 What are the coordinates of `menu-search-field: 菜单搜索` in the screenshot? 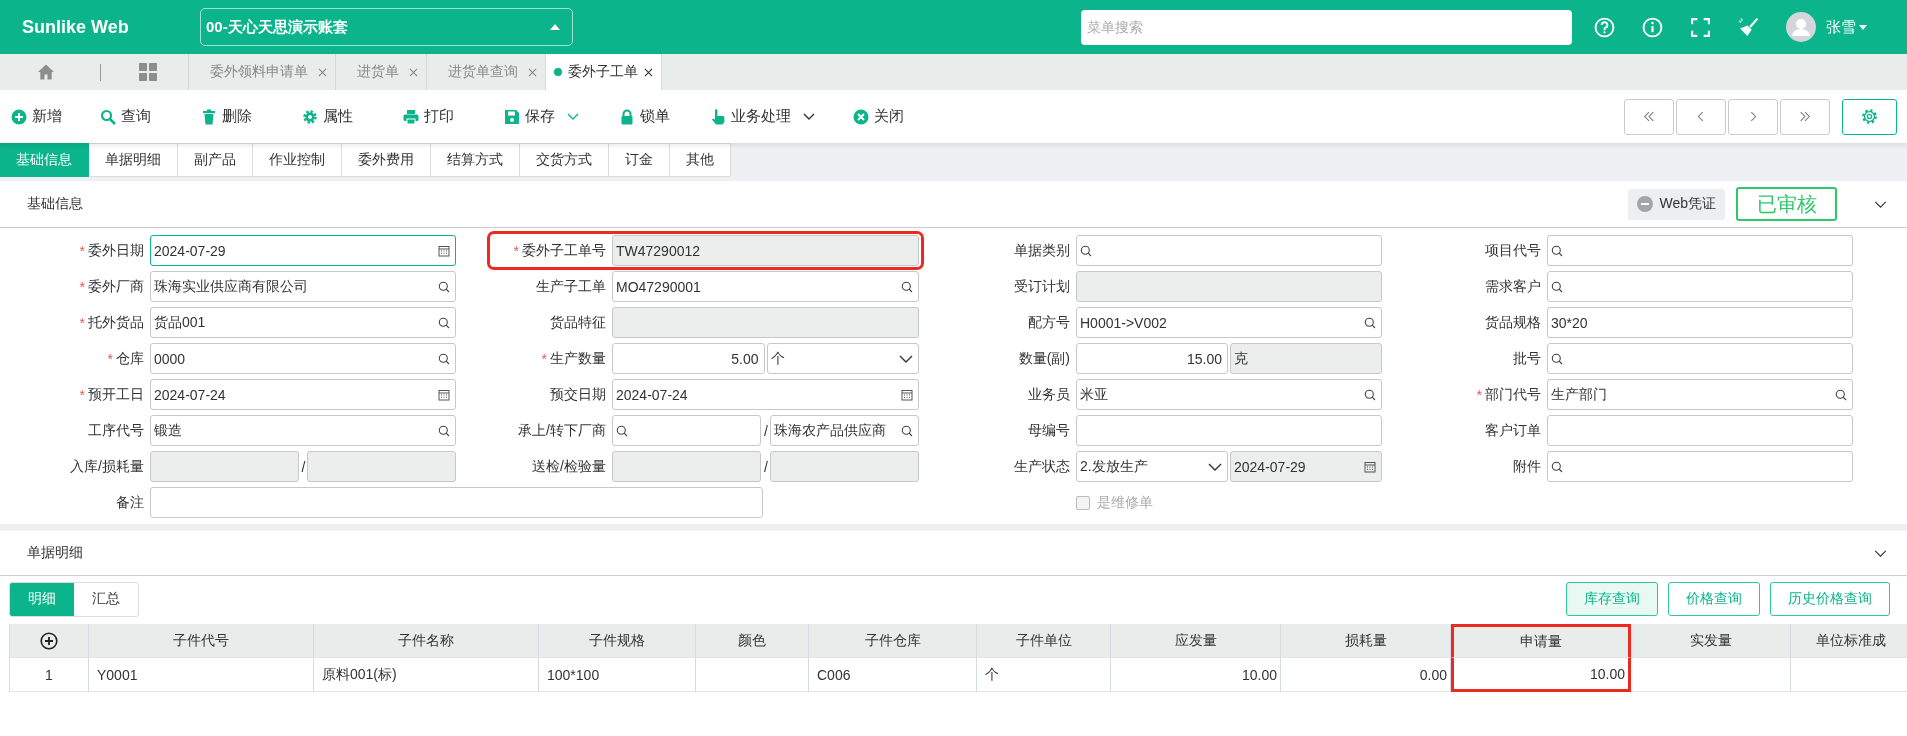 It's located at (1326, 27).